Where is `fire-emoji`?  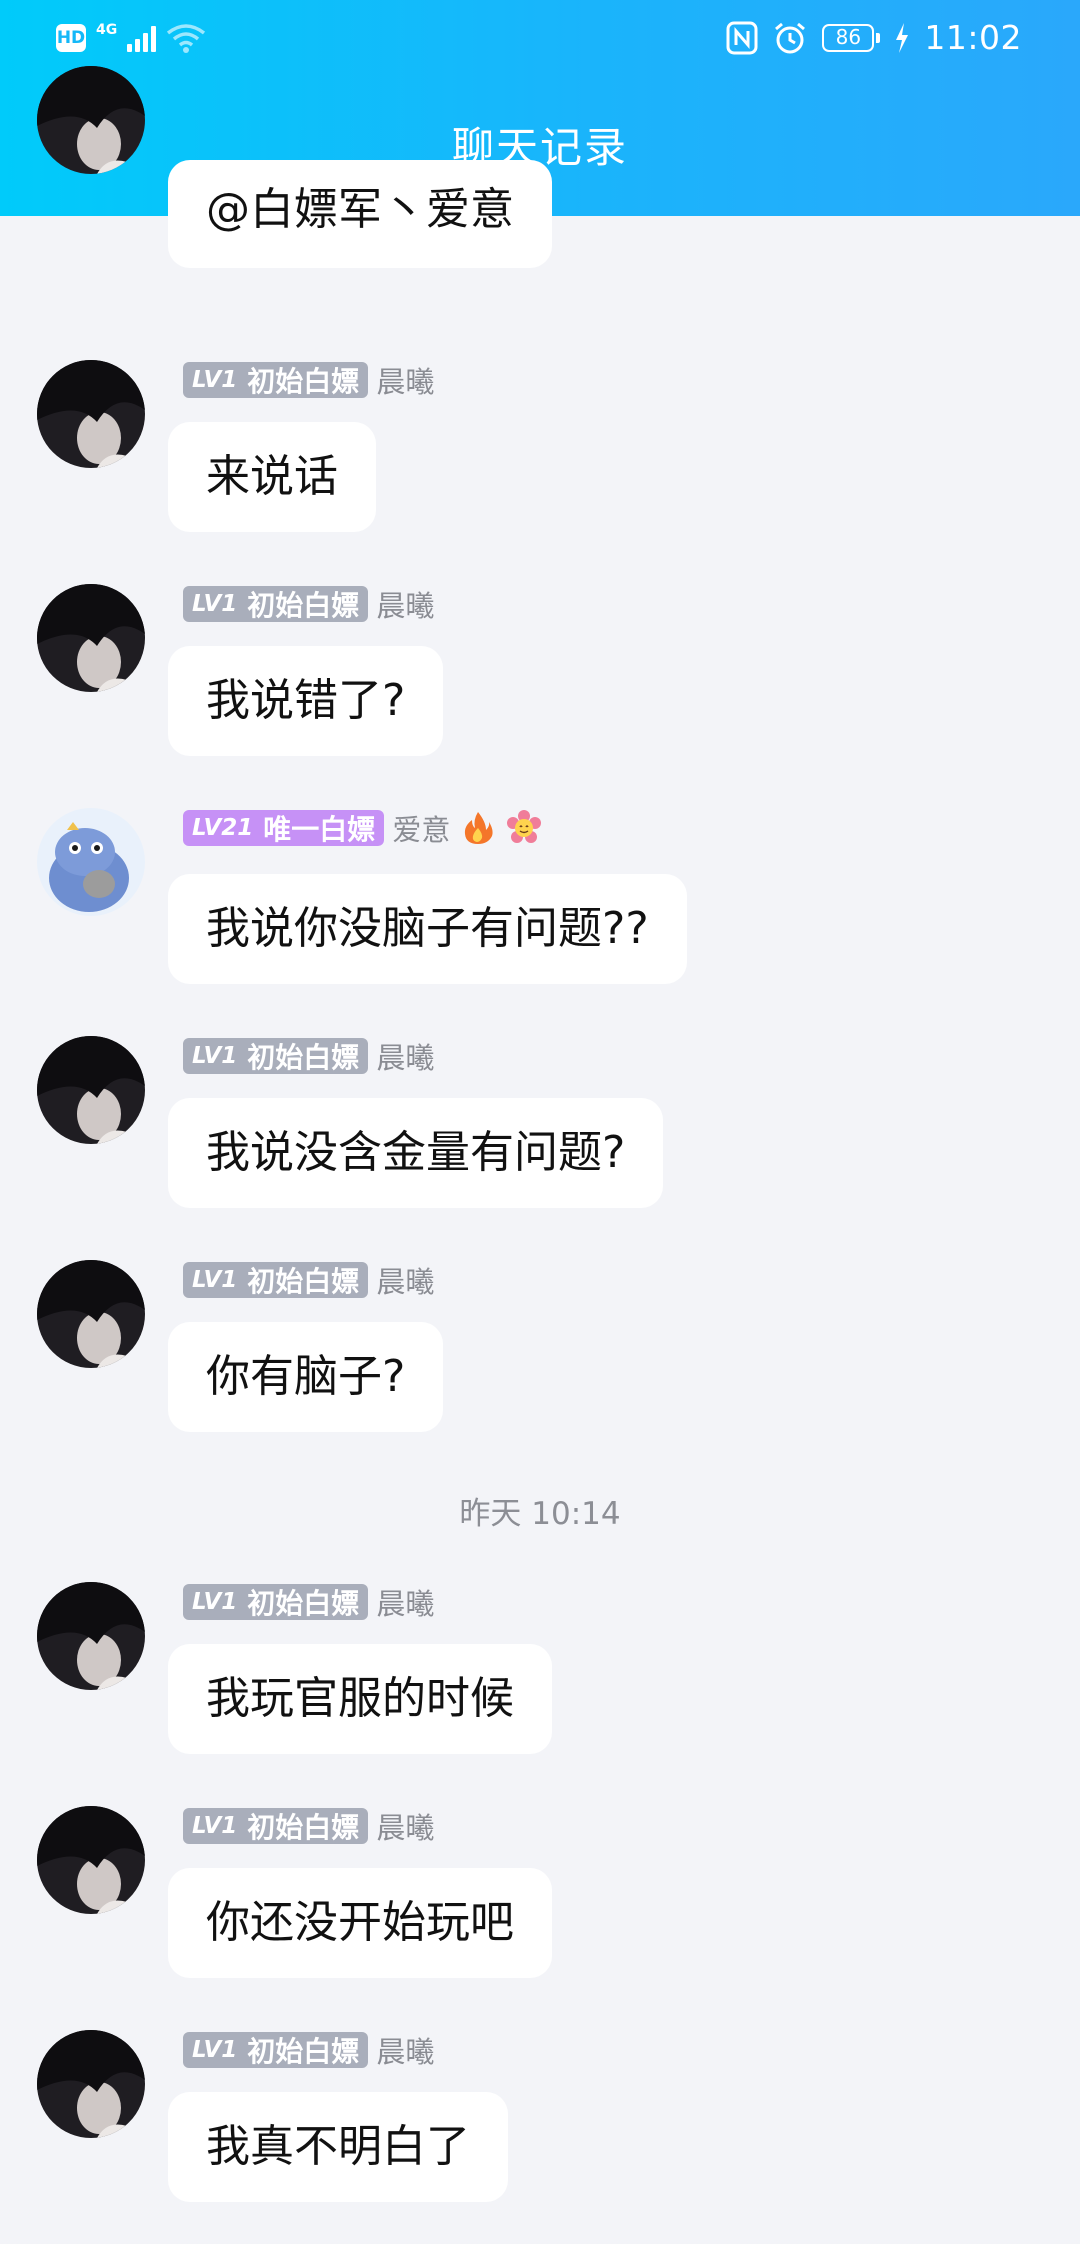
fire-emoji is located at coordinates (479, 828).